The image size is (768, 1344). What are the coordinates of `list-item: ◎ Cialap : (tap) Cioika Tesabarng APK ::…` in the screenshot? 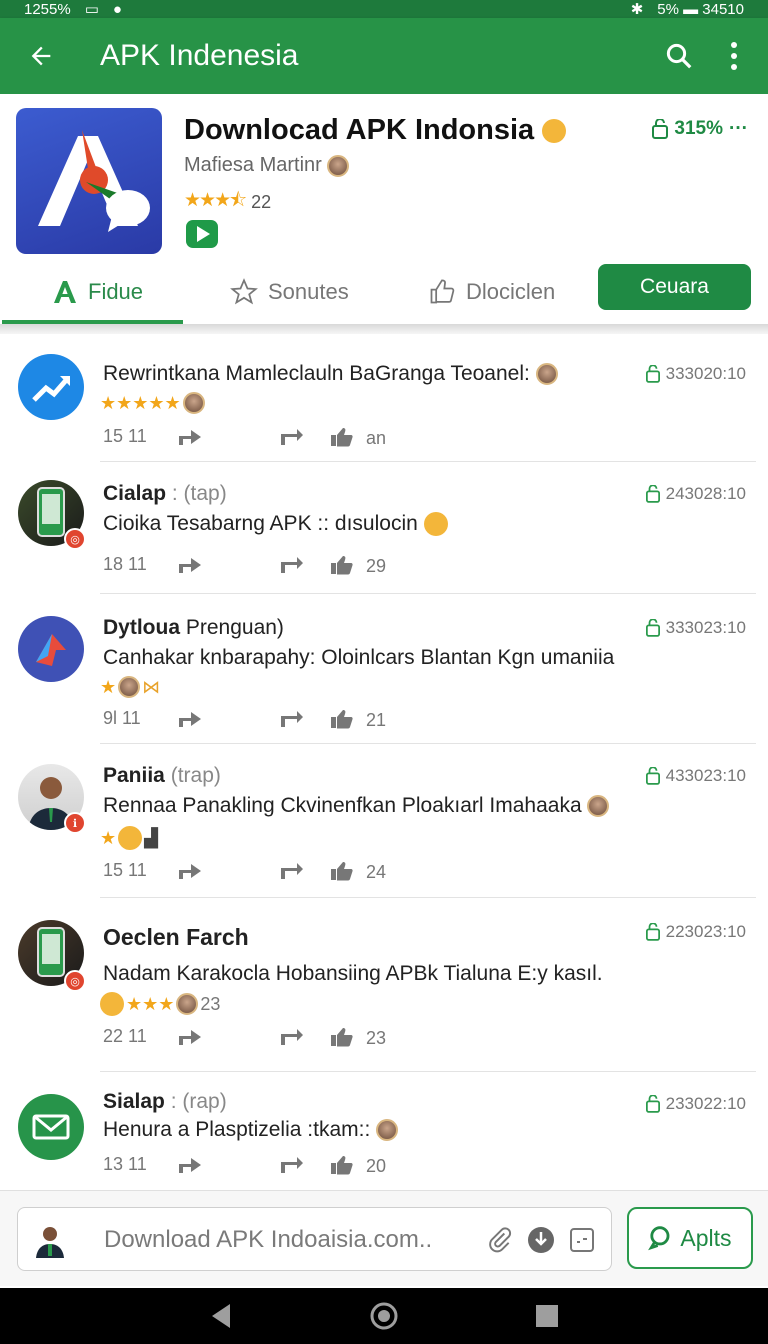 It's located at (384, 528).